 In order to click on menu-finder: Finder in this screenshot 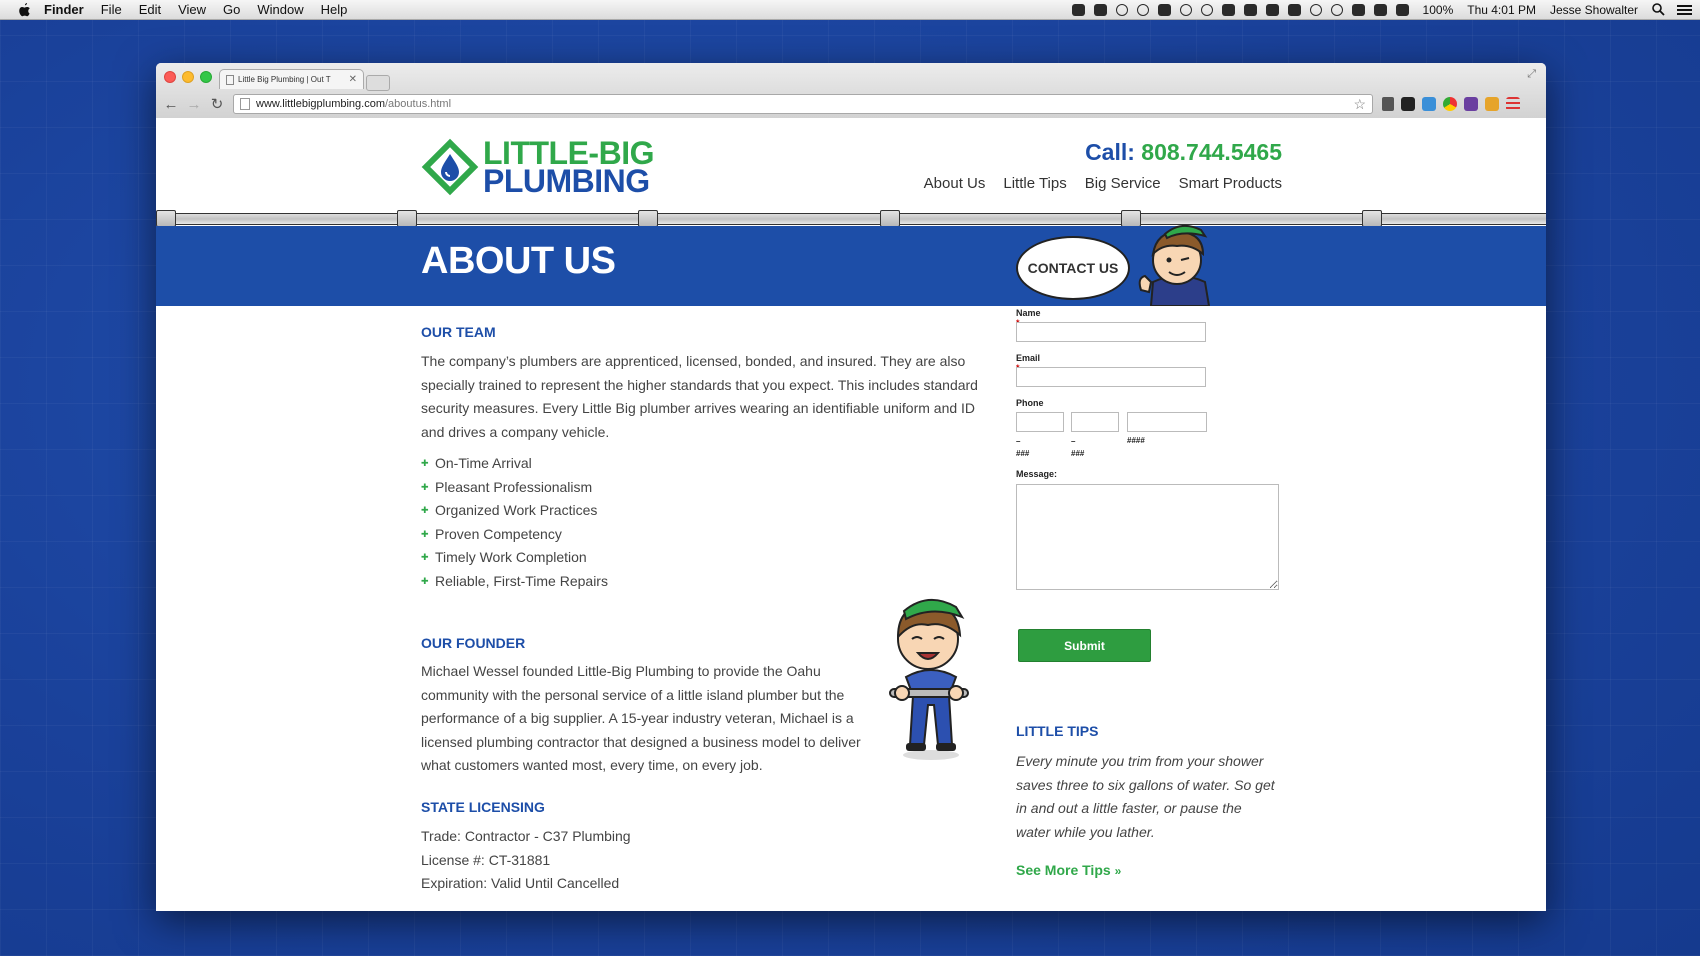, I will do `click(64, 9)`.